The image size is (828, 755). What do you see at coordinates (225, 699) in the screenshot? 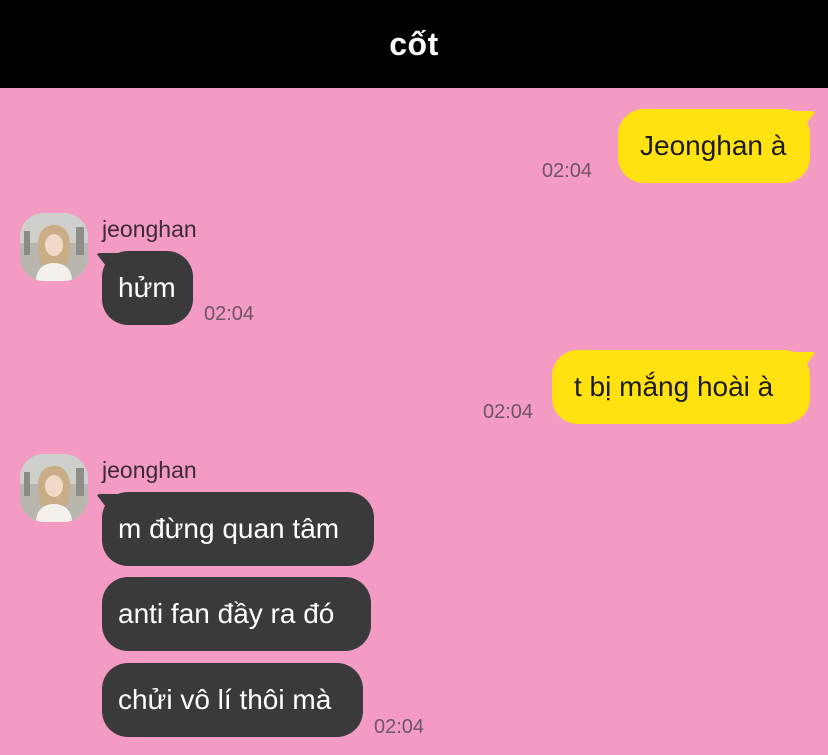
I see `message-text: chửi vô lí thôi mà` at bounding box center [225, 699].